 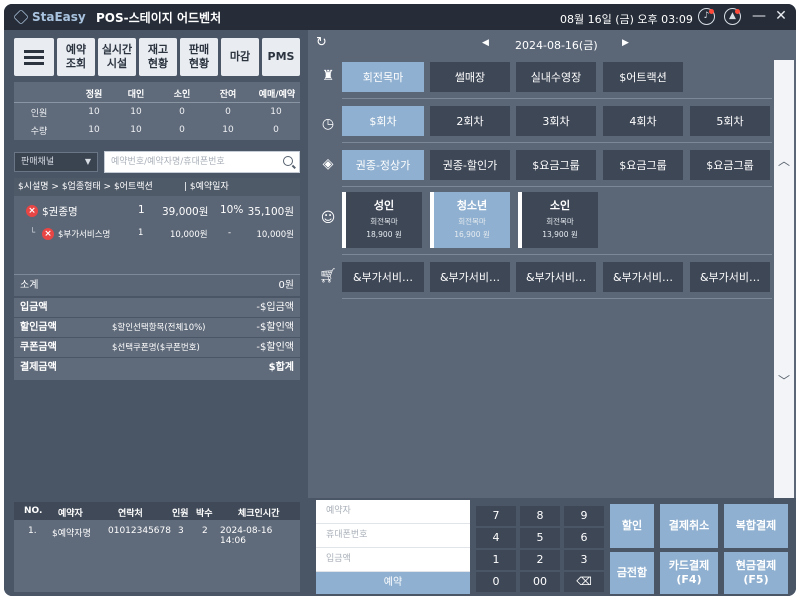 What do you see at coordinates (34, 57) in the screenshot?
I see `hamburger-menu-icon` at bounding box center [34, 57].